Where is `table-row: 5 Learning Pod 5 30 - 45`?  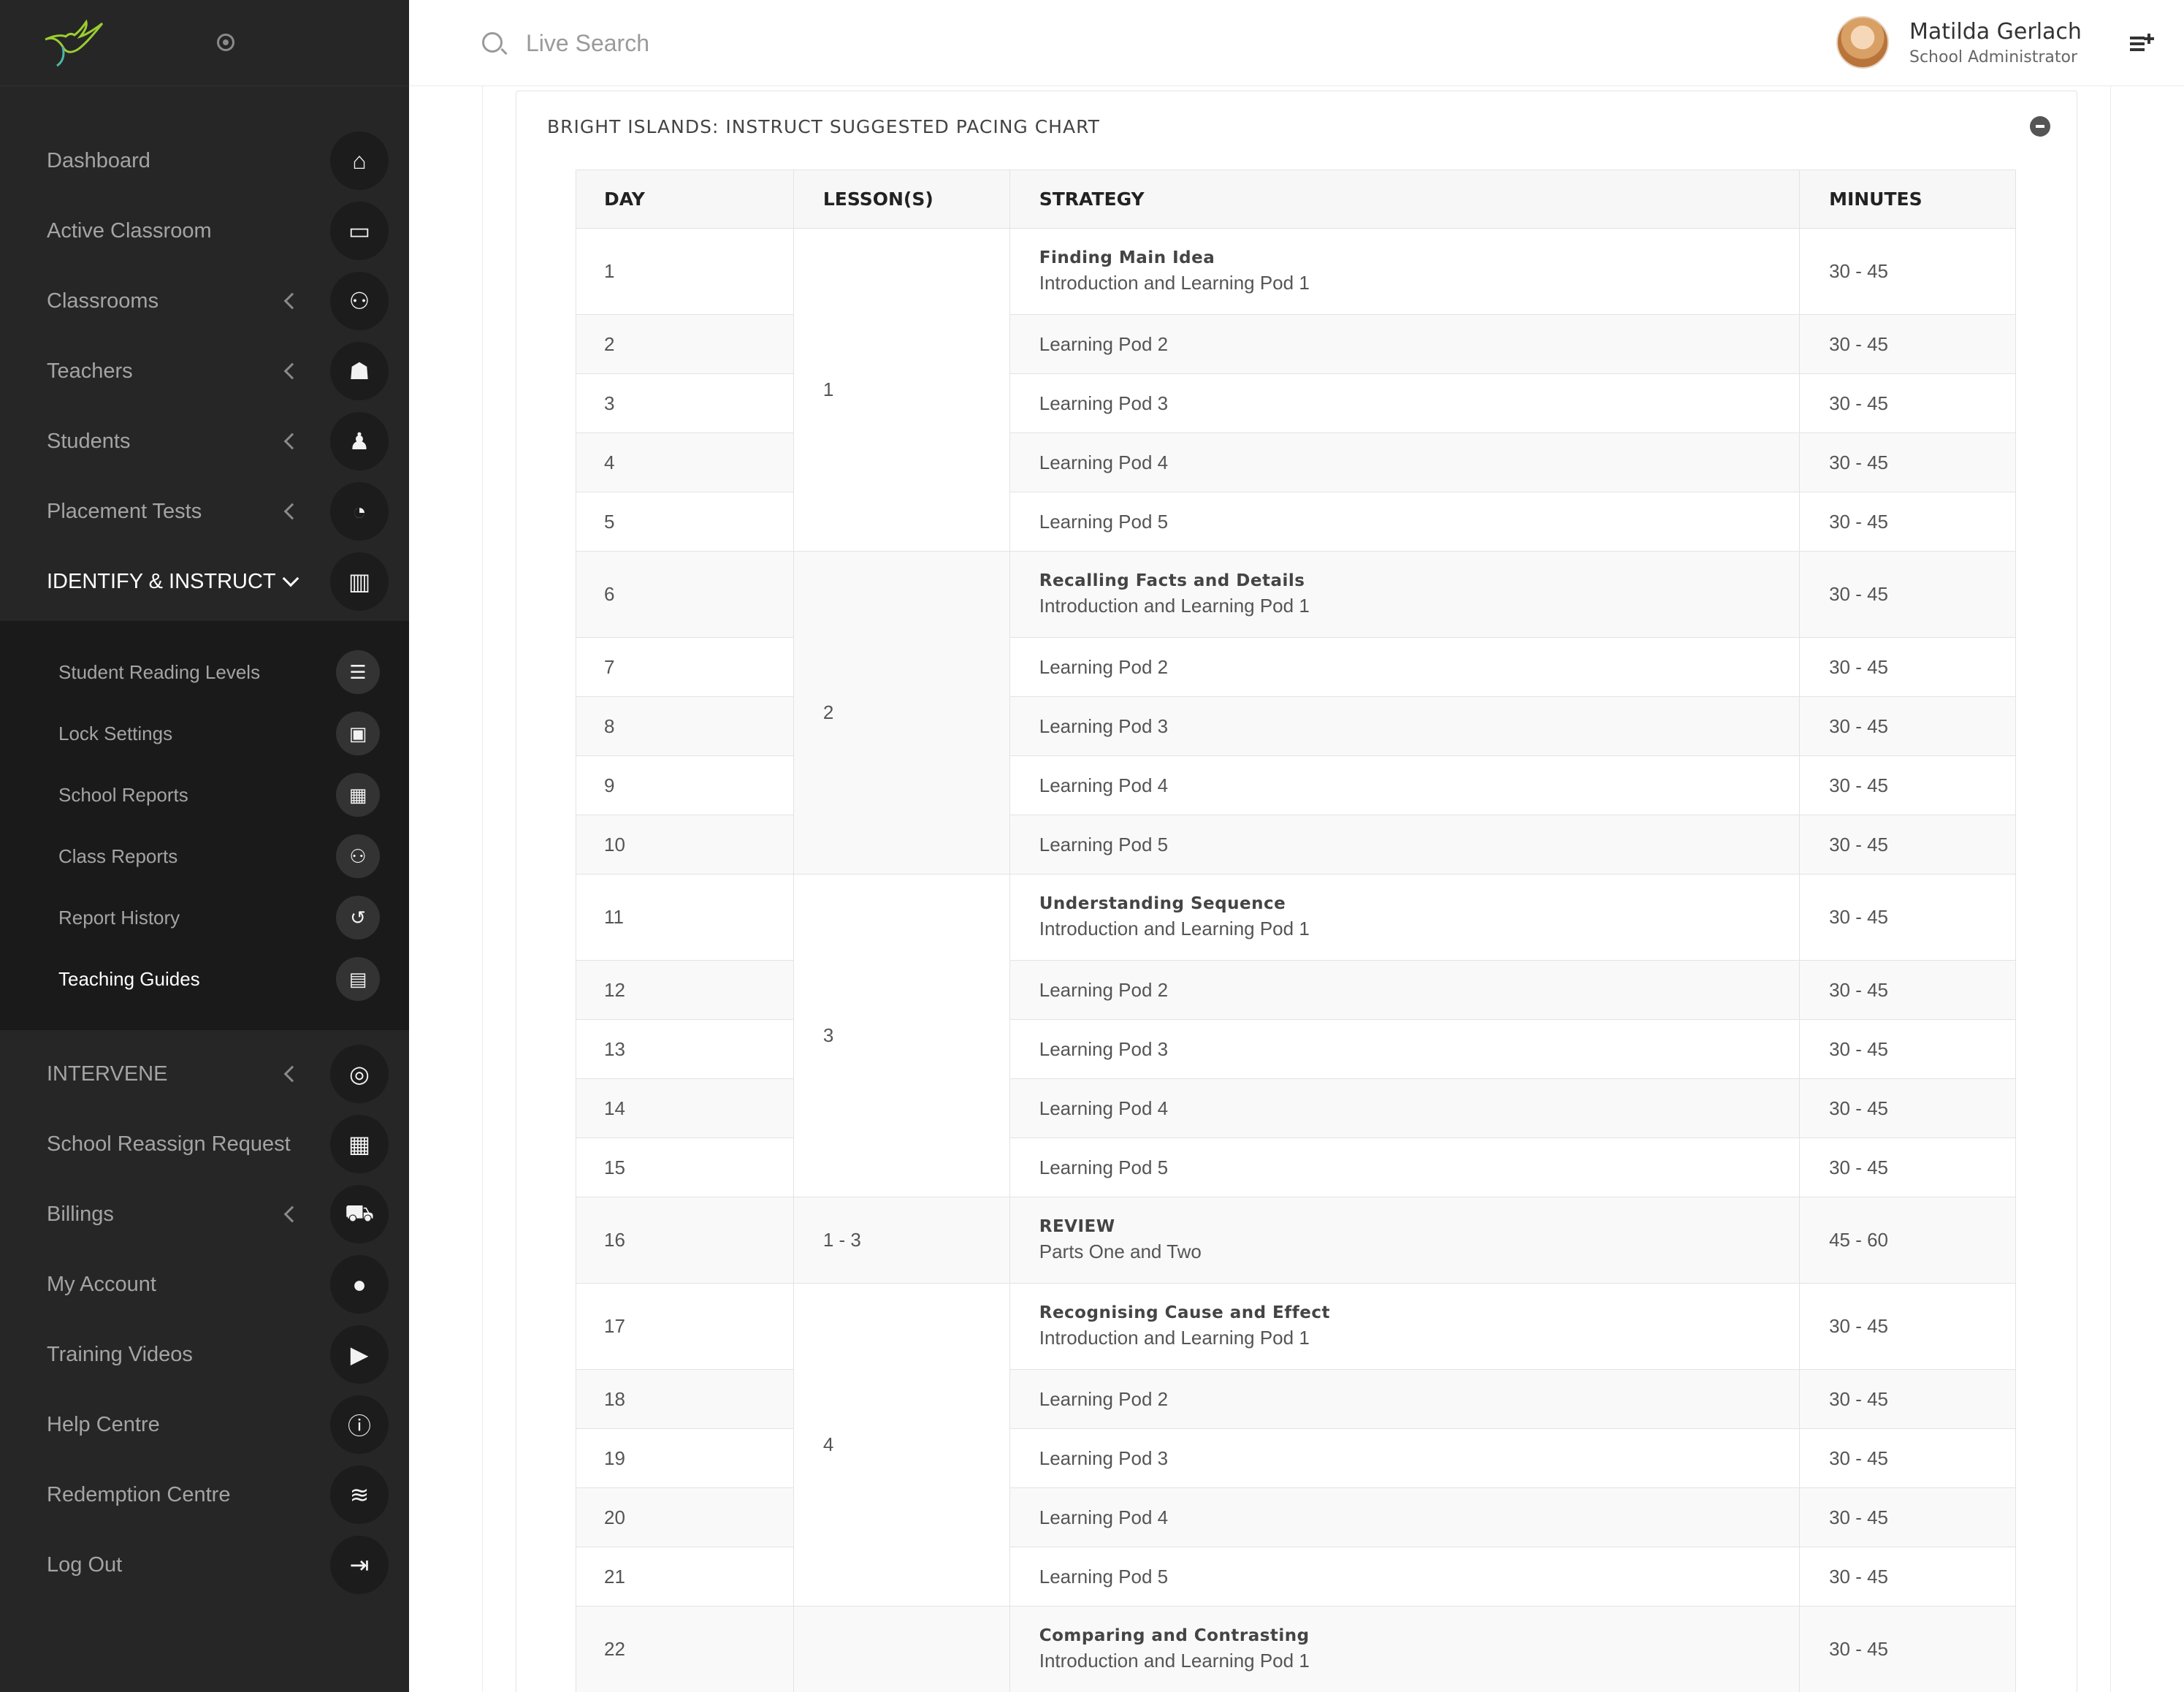
table-row: 5 Learning Pod 5 30 - 45 is located at coordinates (1296, 522).